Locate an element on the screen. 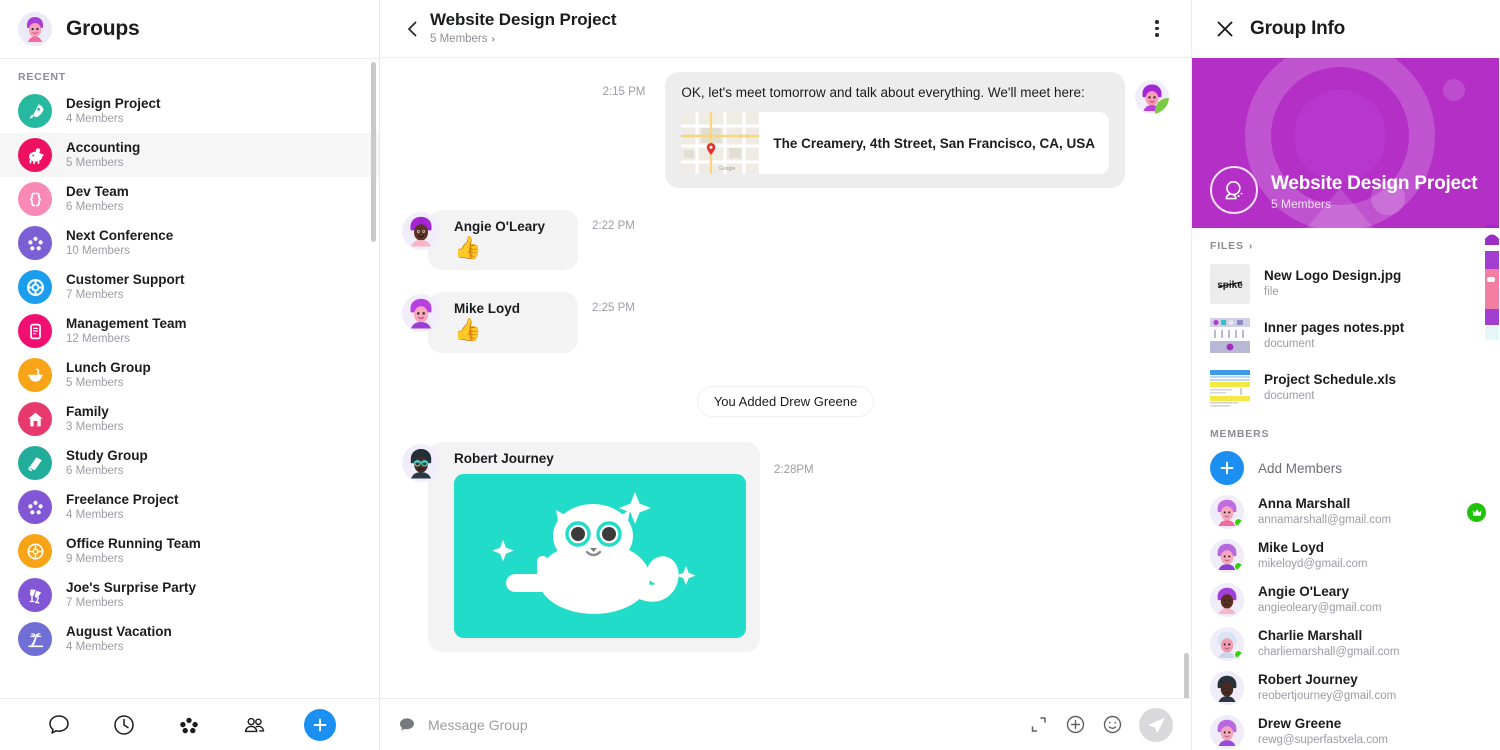  file-row: Inner pages notes.ppt document is located at coordinates (1345, 338).